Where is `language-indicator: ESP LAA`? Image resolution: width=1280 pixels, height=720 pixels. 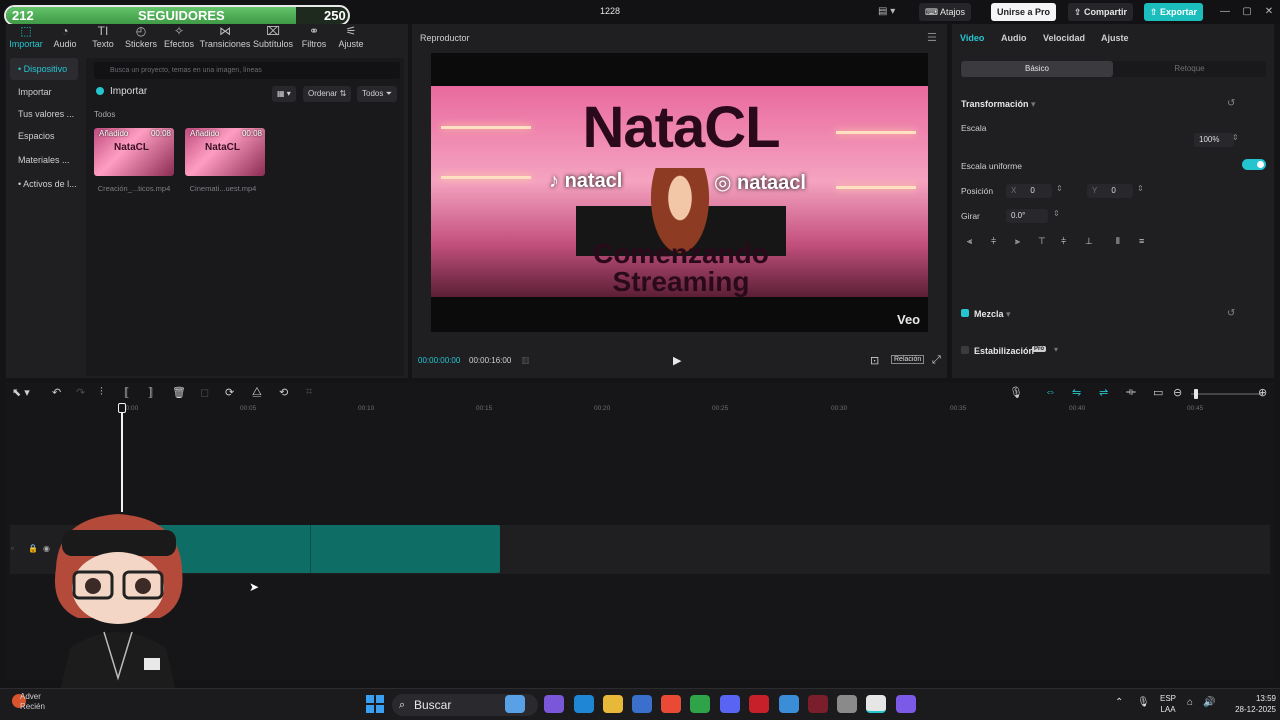
language-indicator: ESP LAA is located at coordinates (1168, 704).